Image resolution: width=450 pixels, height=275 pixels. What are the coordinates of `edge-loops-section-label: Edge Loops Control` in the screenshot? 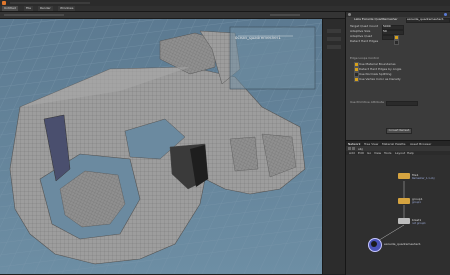 It's located at (365, 58).